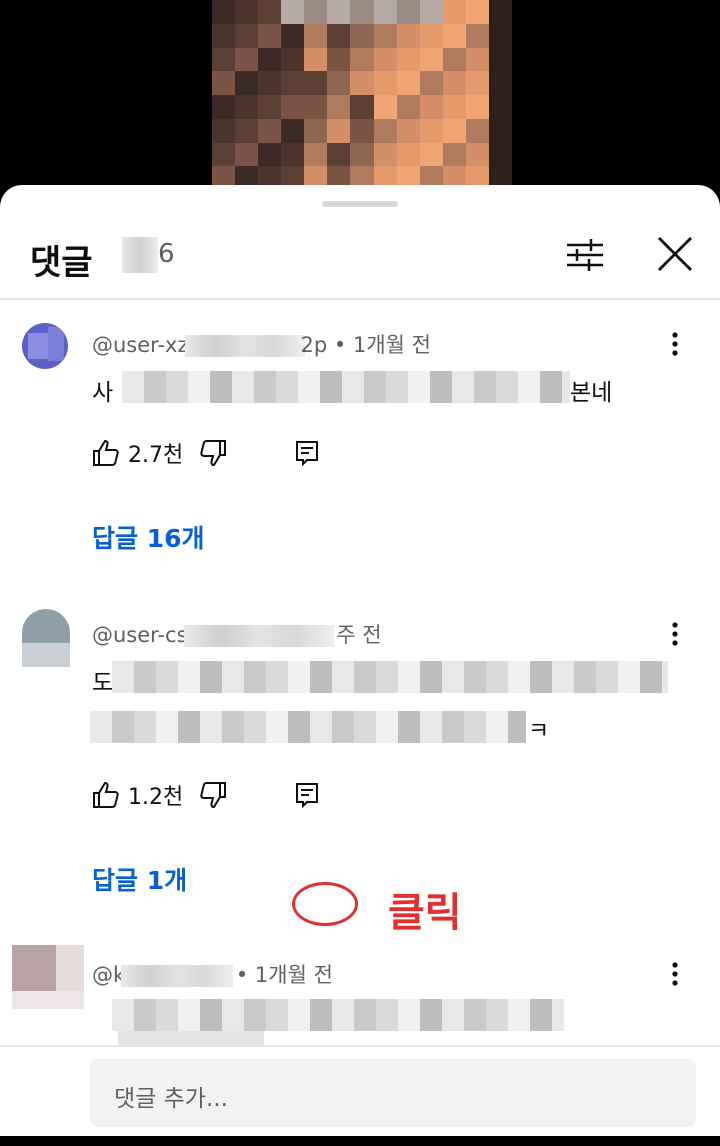  Describe the element at coordinates (140, 345) in the screenshot. I see `comment-author: @user-xz` at that location.